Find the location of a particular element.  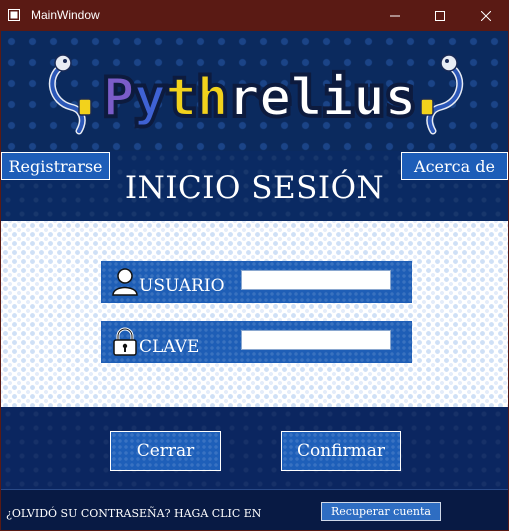

close-window-button is located at coordinates (486, 15).